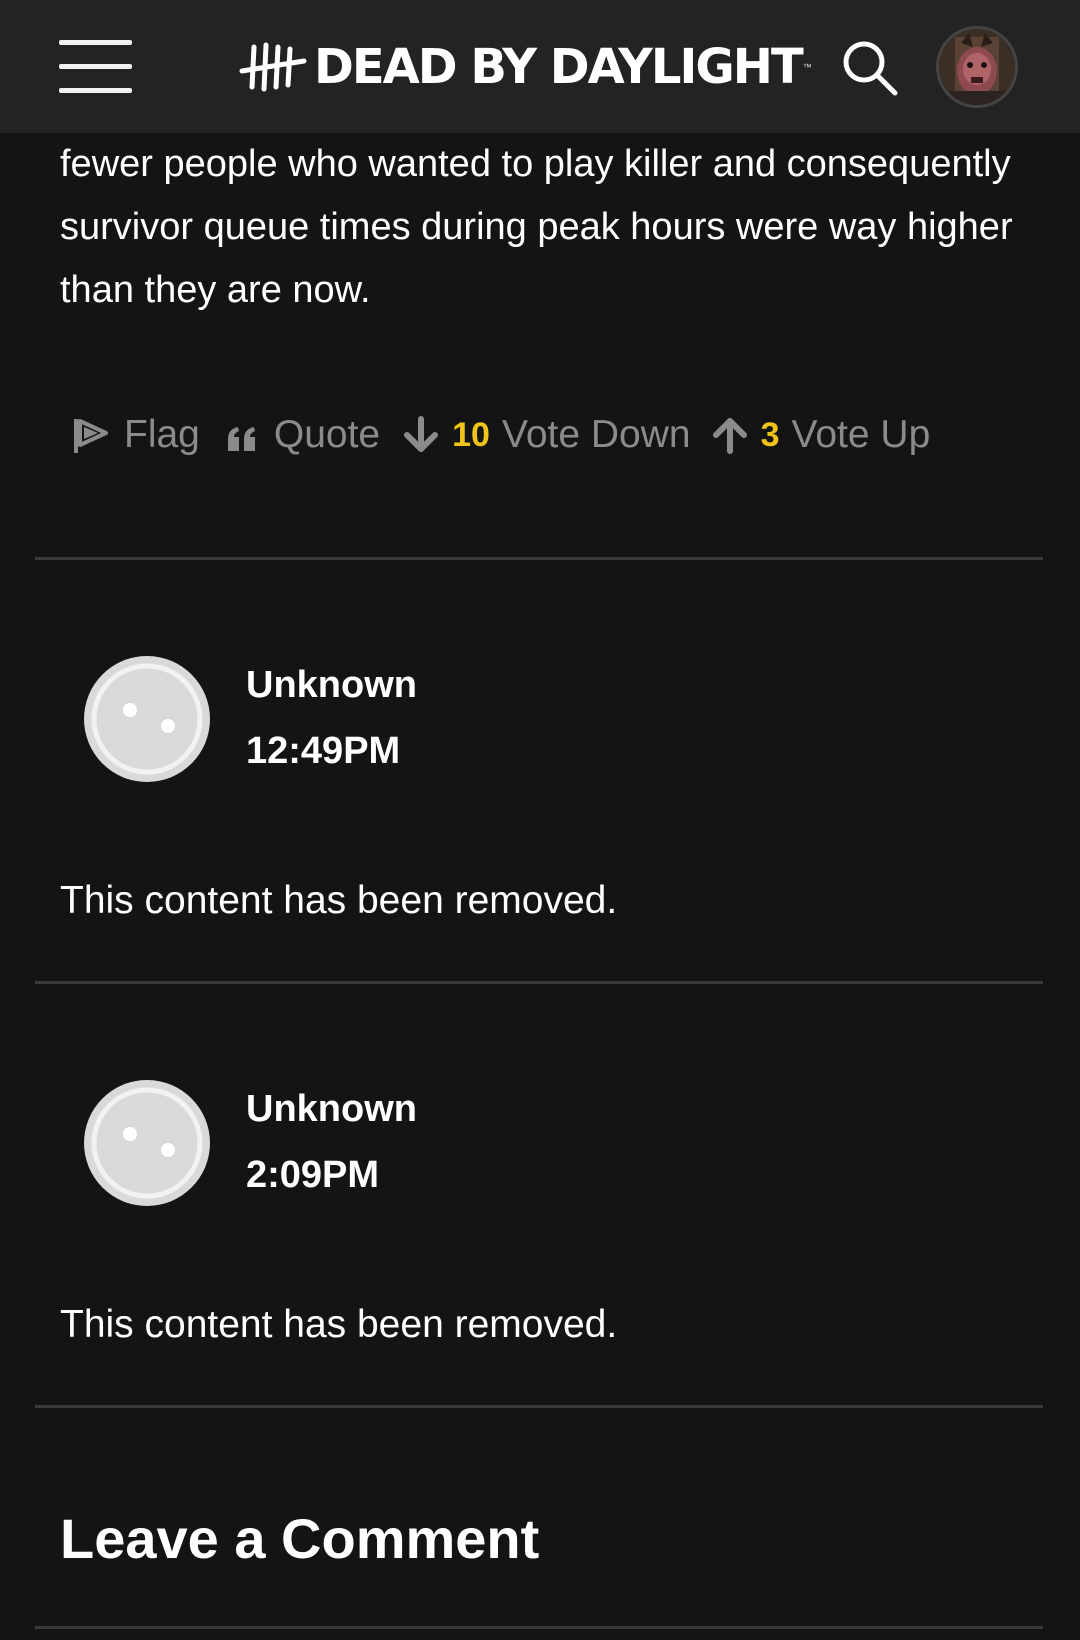 The image size is (1080, 1640). I want to click on search-icon, so click(870, 68).